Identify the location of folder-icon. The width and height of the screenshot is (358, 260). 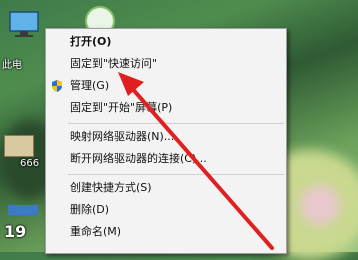
(19, 146).